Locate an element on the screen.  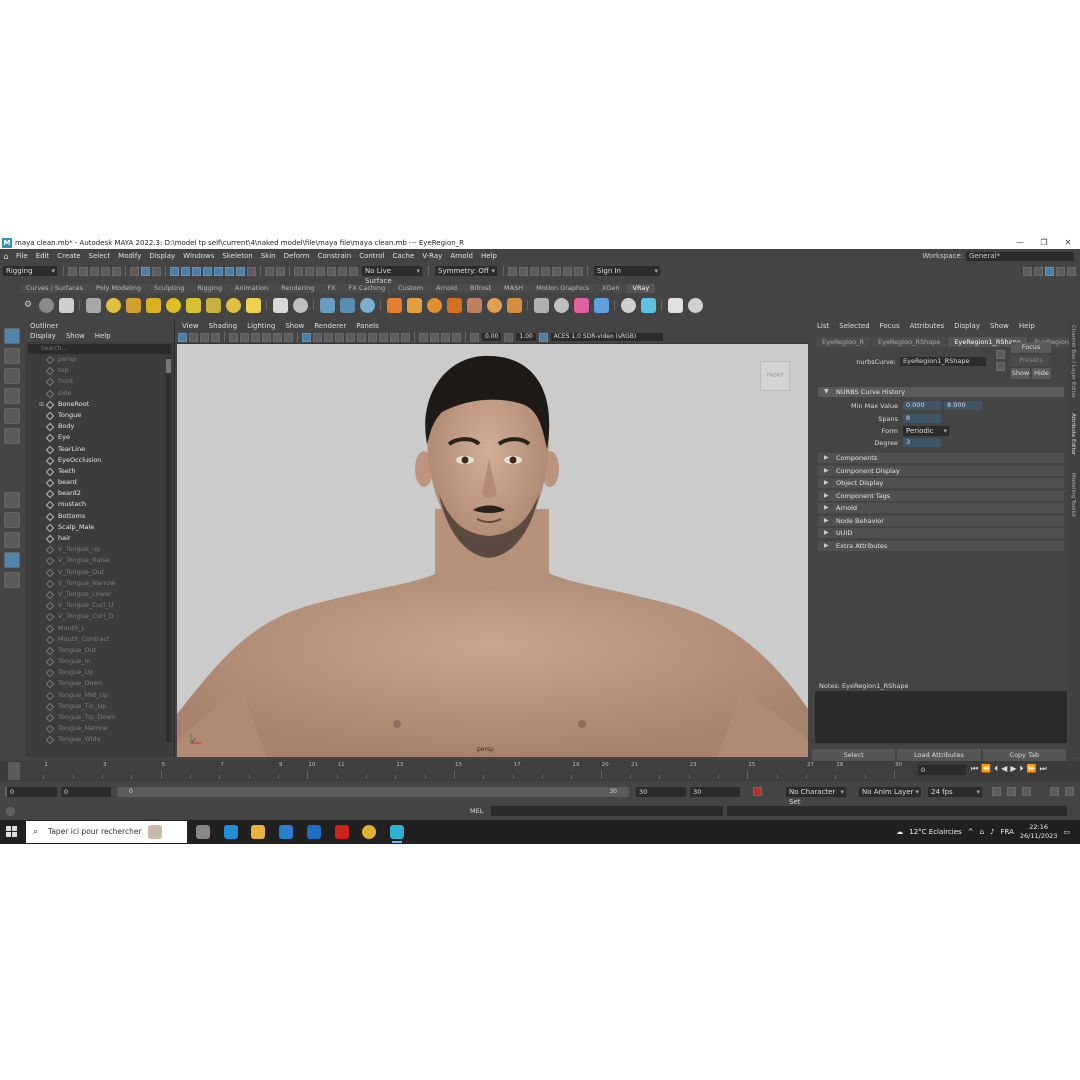
menu-set-dropdown: Rigging is located at coordinates (30, 271).